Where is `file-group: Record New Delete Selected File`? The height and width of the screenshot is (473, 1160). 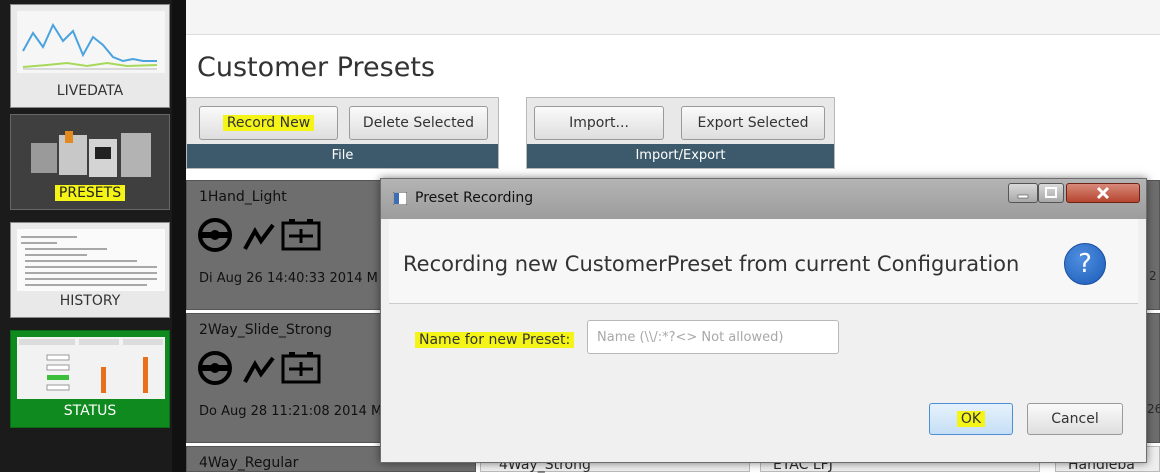 file-group: Record New Delete Selected File is located at coordinates (342, 133).